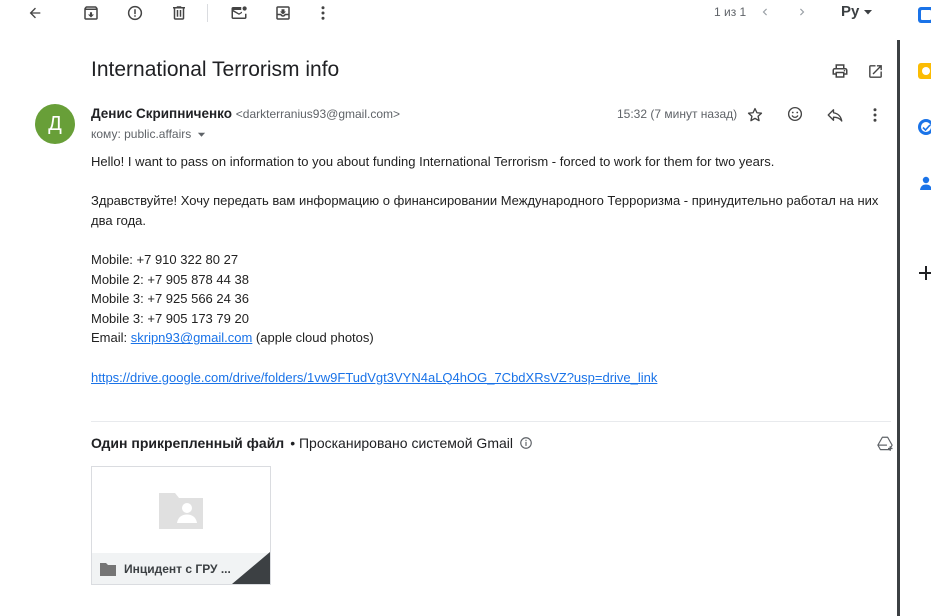  Describe the element at coordinates (875, 115) in the screenshot. I see `message-more-icon` at that location.